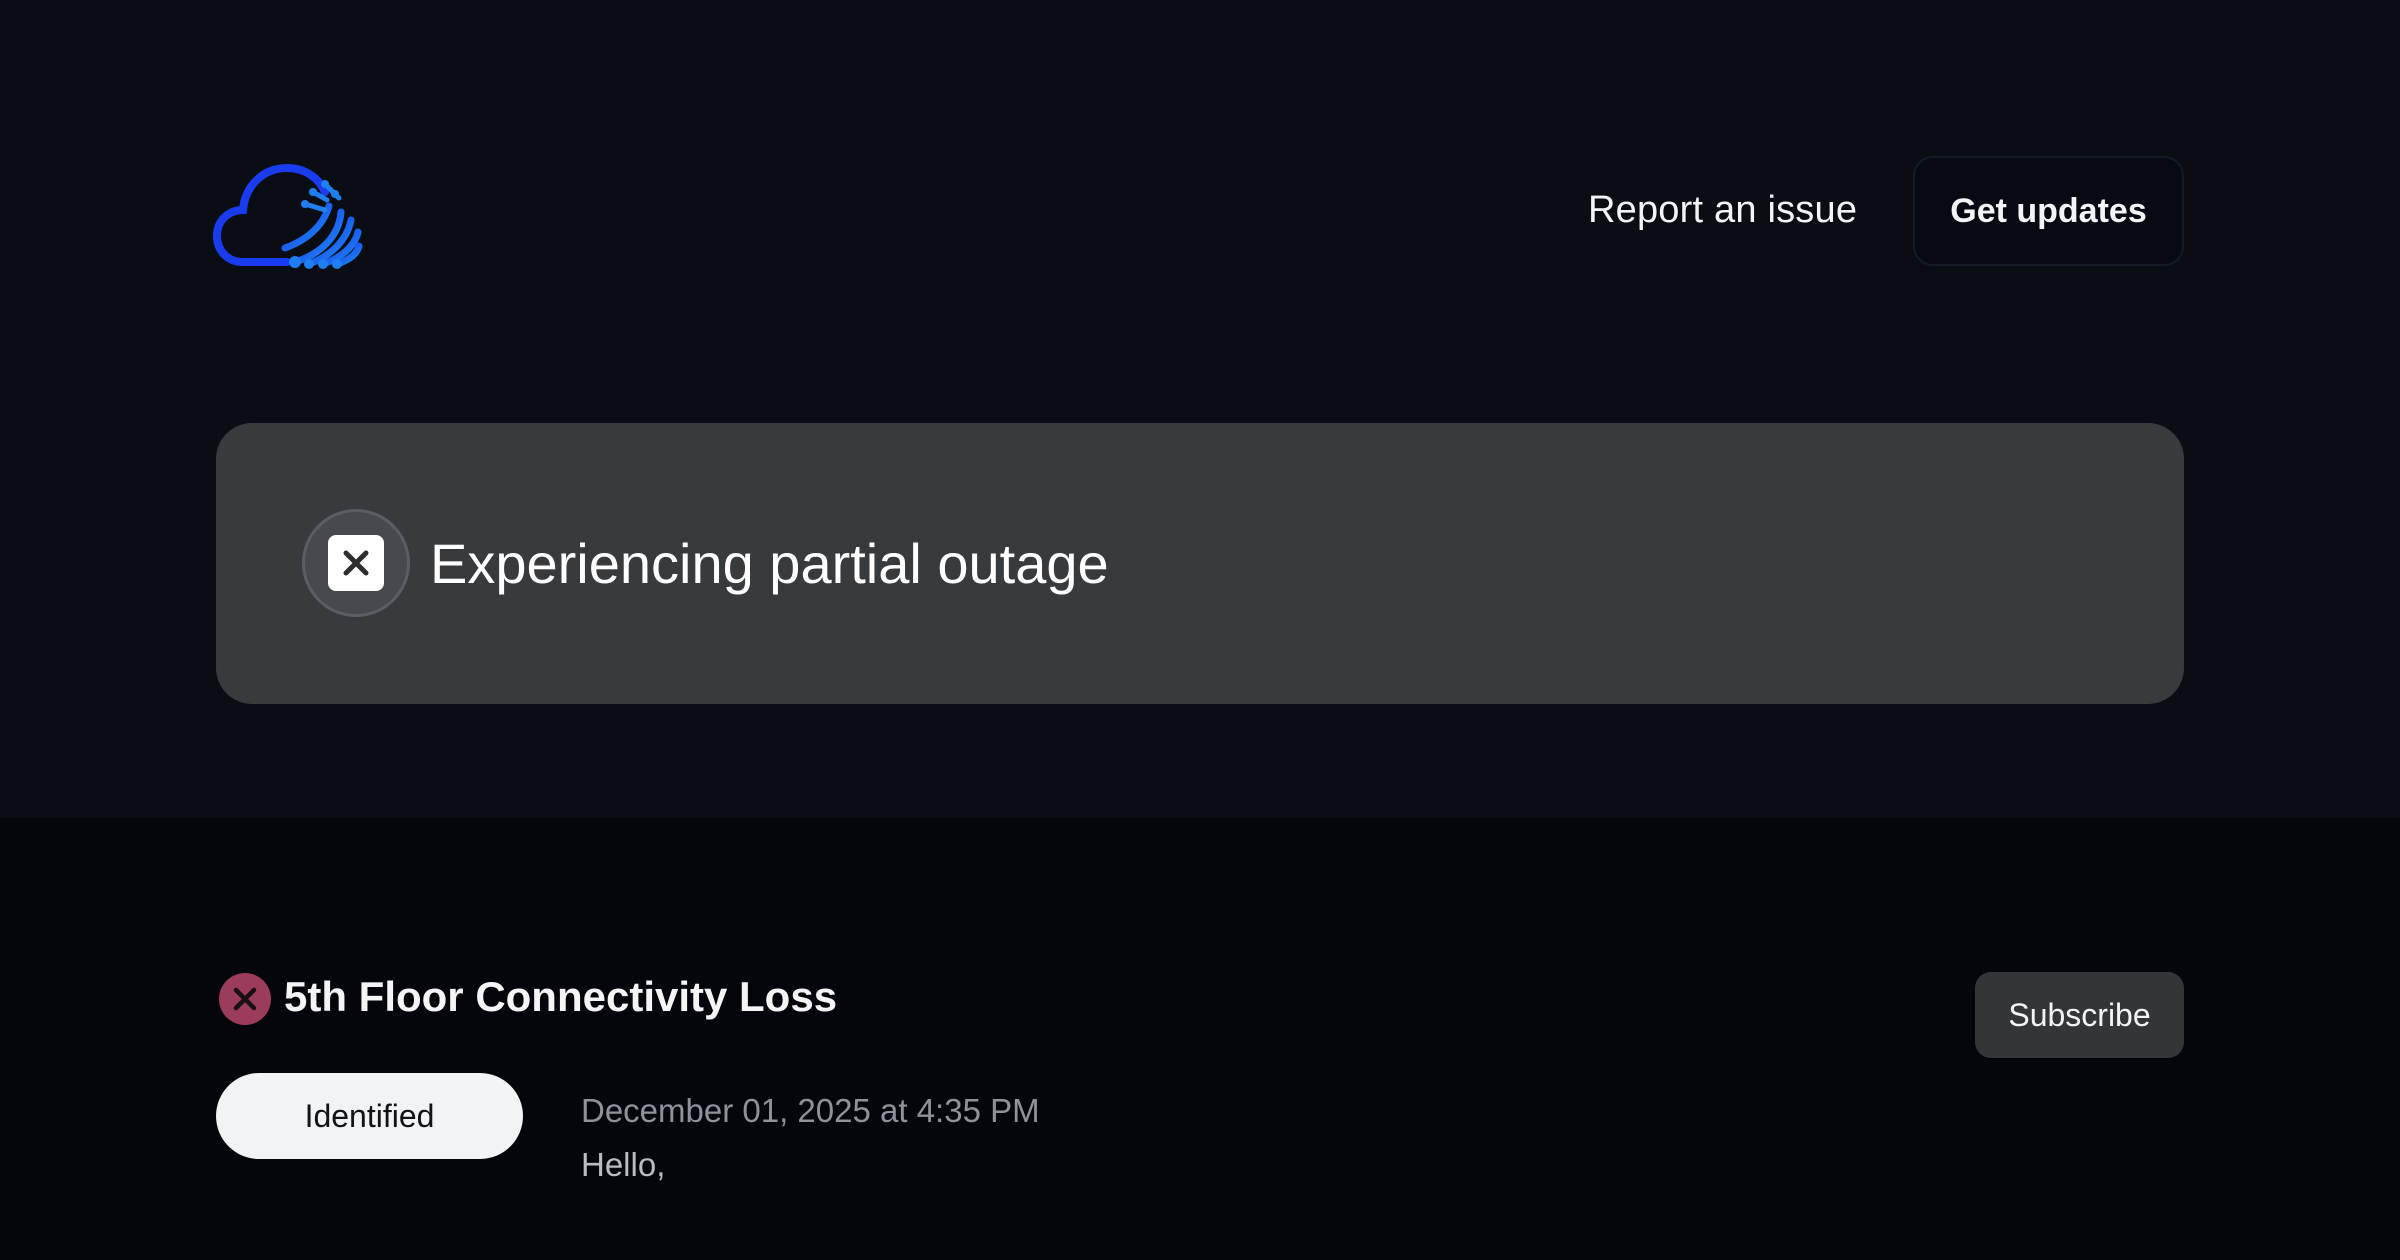 This screenshot has width=2400, height=1260. What do you see at coordinates (287, 213) in the screenshot?
I see `cloud-circuit-logo-icon` at bounding box center [287, 213].